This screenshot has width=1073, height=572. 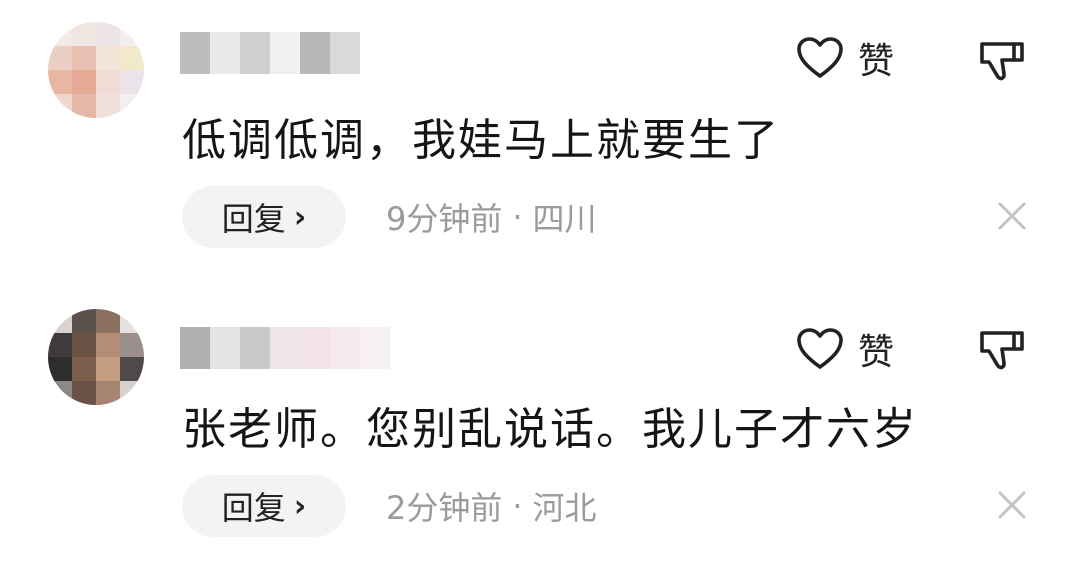 What do you see at coordinates (564, 219) in the screenshot?
I see `location: 四川` at bounding box center [564, 219].